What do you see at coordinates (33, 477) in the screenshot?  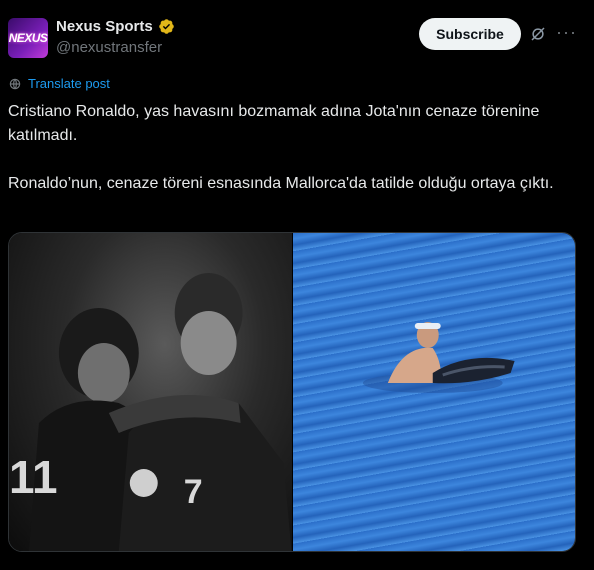 I see `svg-text: 11` at bounding box center [33, 477].